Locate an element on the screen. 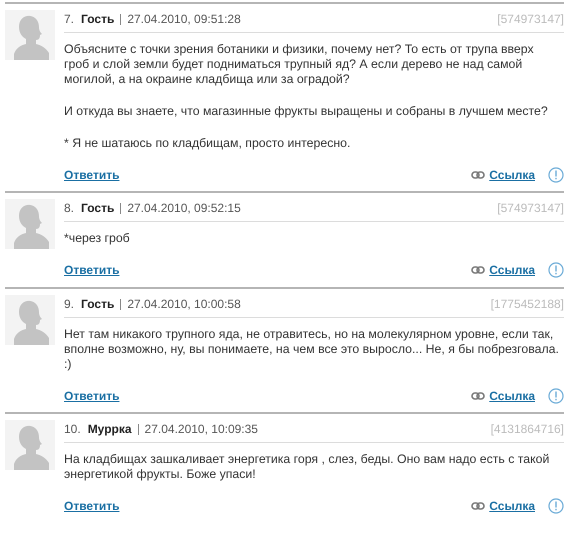 The width and height of the screenshot is (570, 539). comment-date: 27.04.2010, 09:51:28 is located at coordinates (184, 19).